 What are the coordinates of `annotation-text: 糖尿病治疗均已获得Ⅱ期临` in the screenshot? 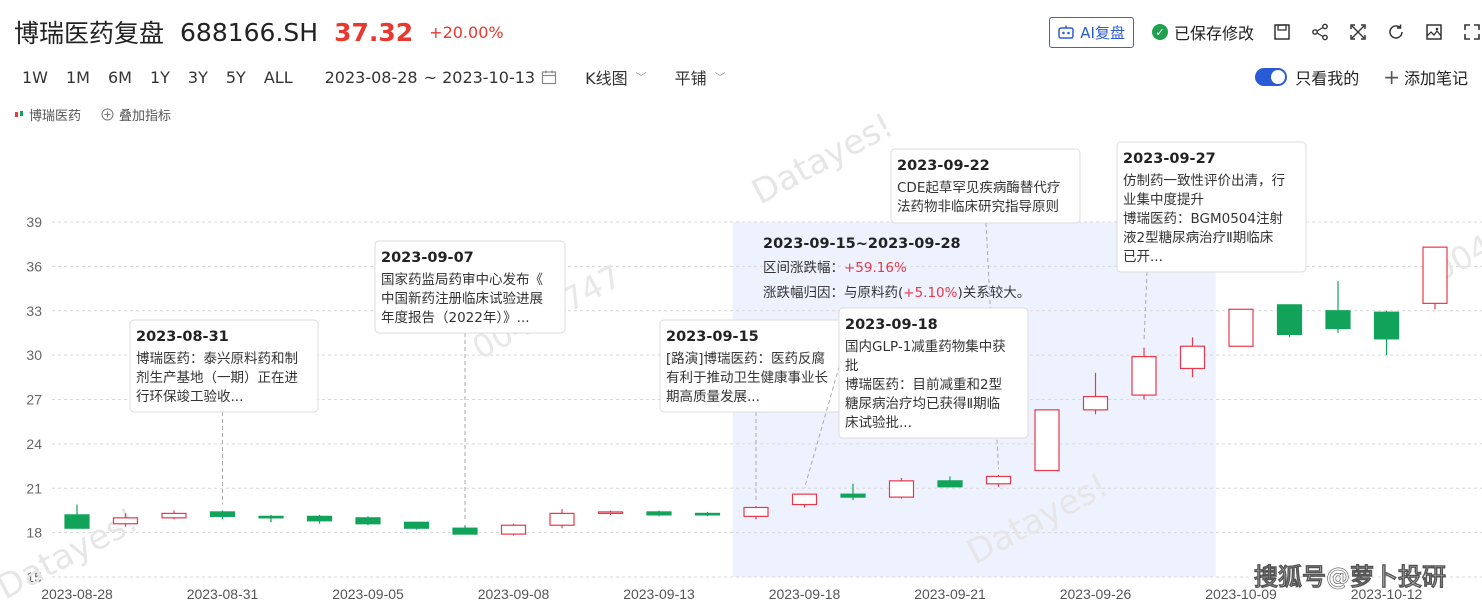 It's located at (922, 403).